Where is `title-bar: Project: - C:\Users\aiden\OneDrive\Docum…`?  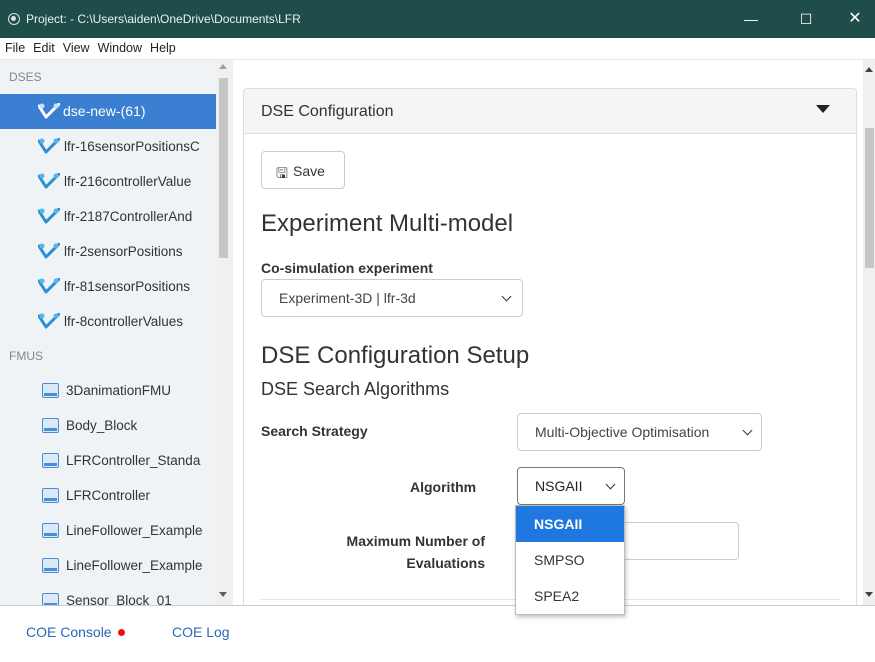 title-bar: Project: - C:\Users\aiden\OneDrive\Docum… is located at coordinates (437, 19).